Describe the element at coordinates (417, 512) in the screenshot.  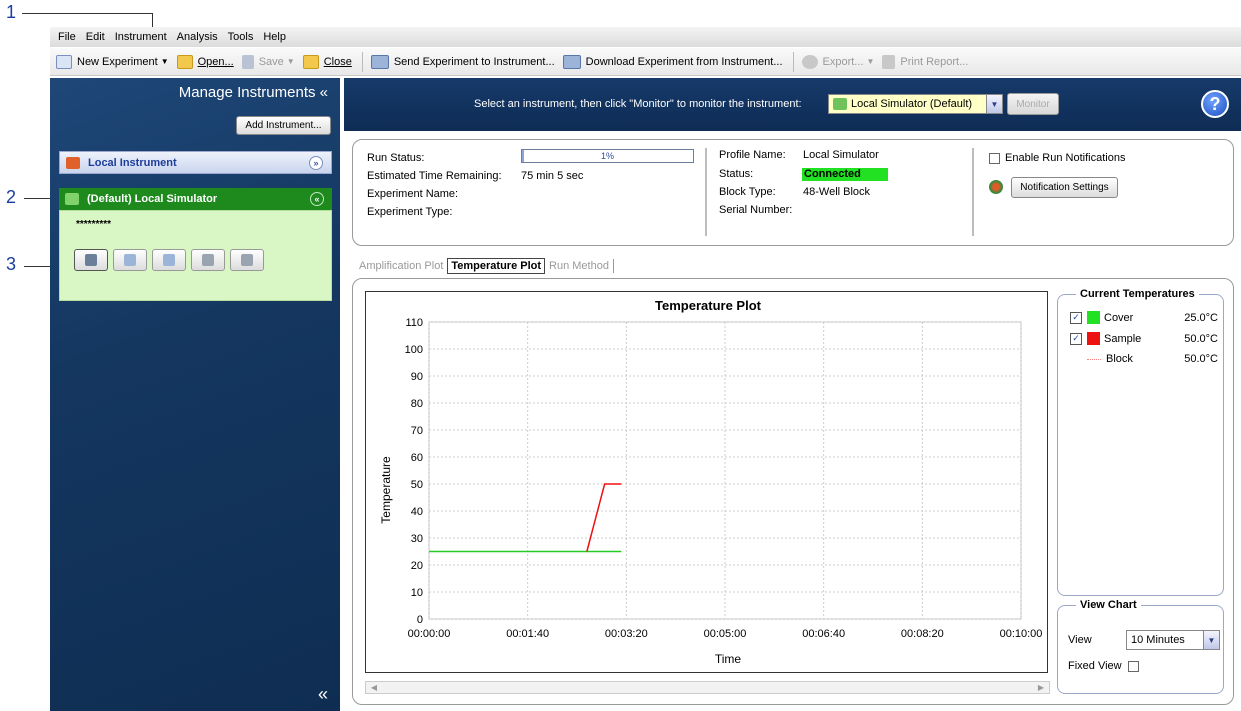
I see `y-tick-label: 40` at that location.